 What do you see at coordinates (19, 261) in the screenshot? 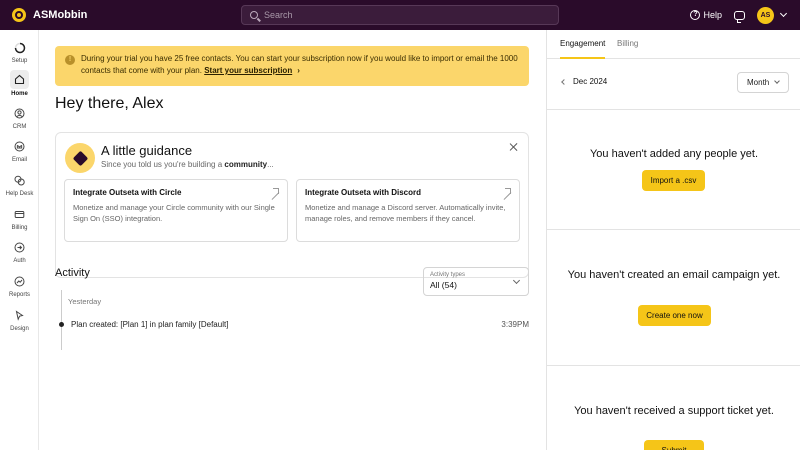
I see `nav-label-auth: Auth` at bounding box center [19, 261].